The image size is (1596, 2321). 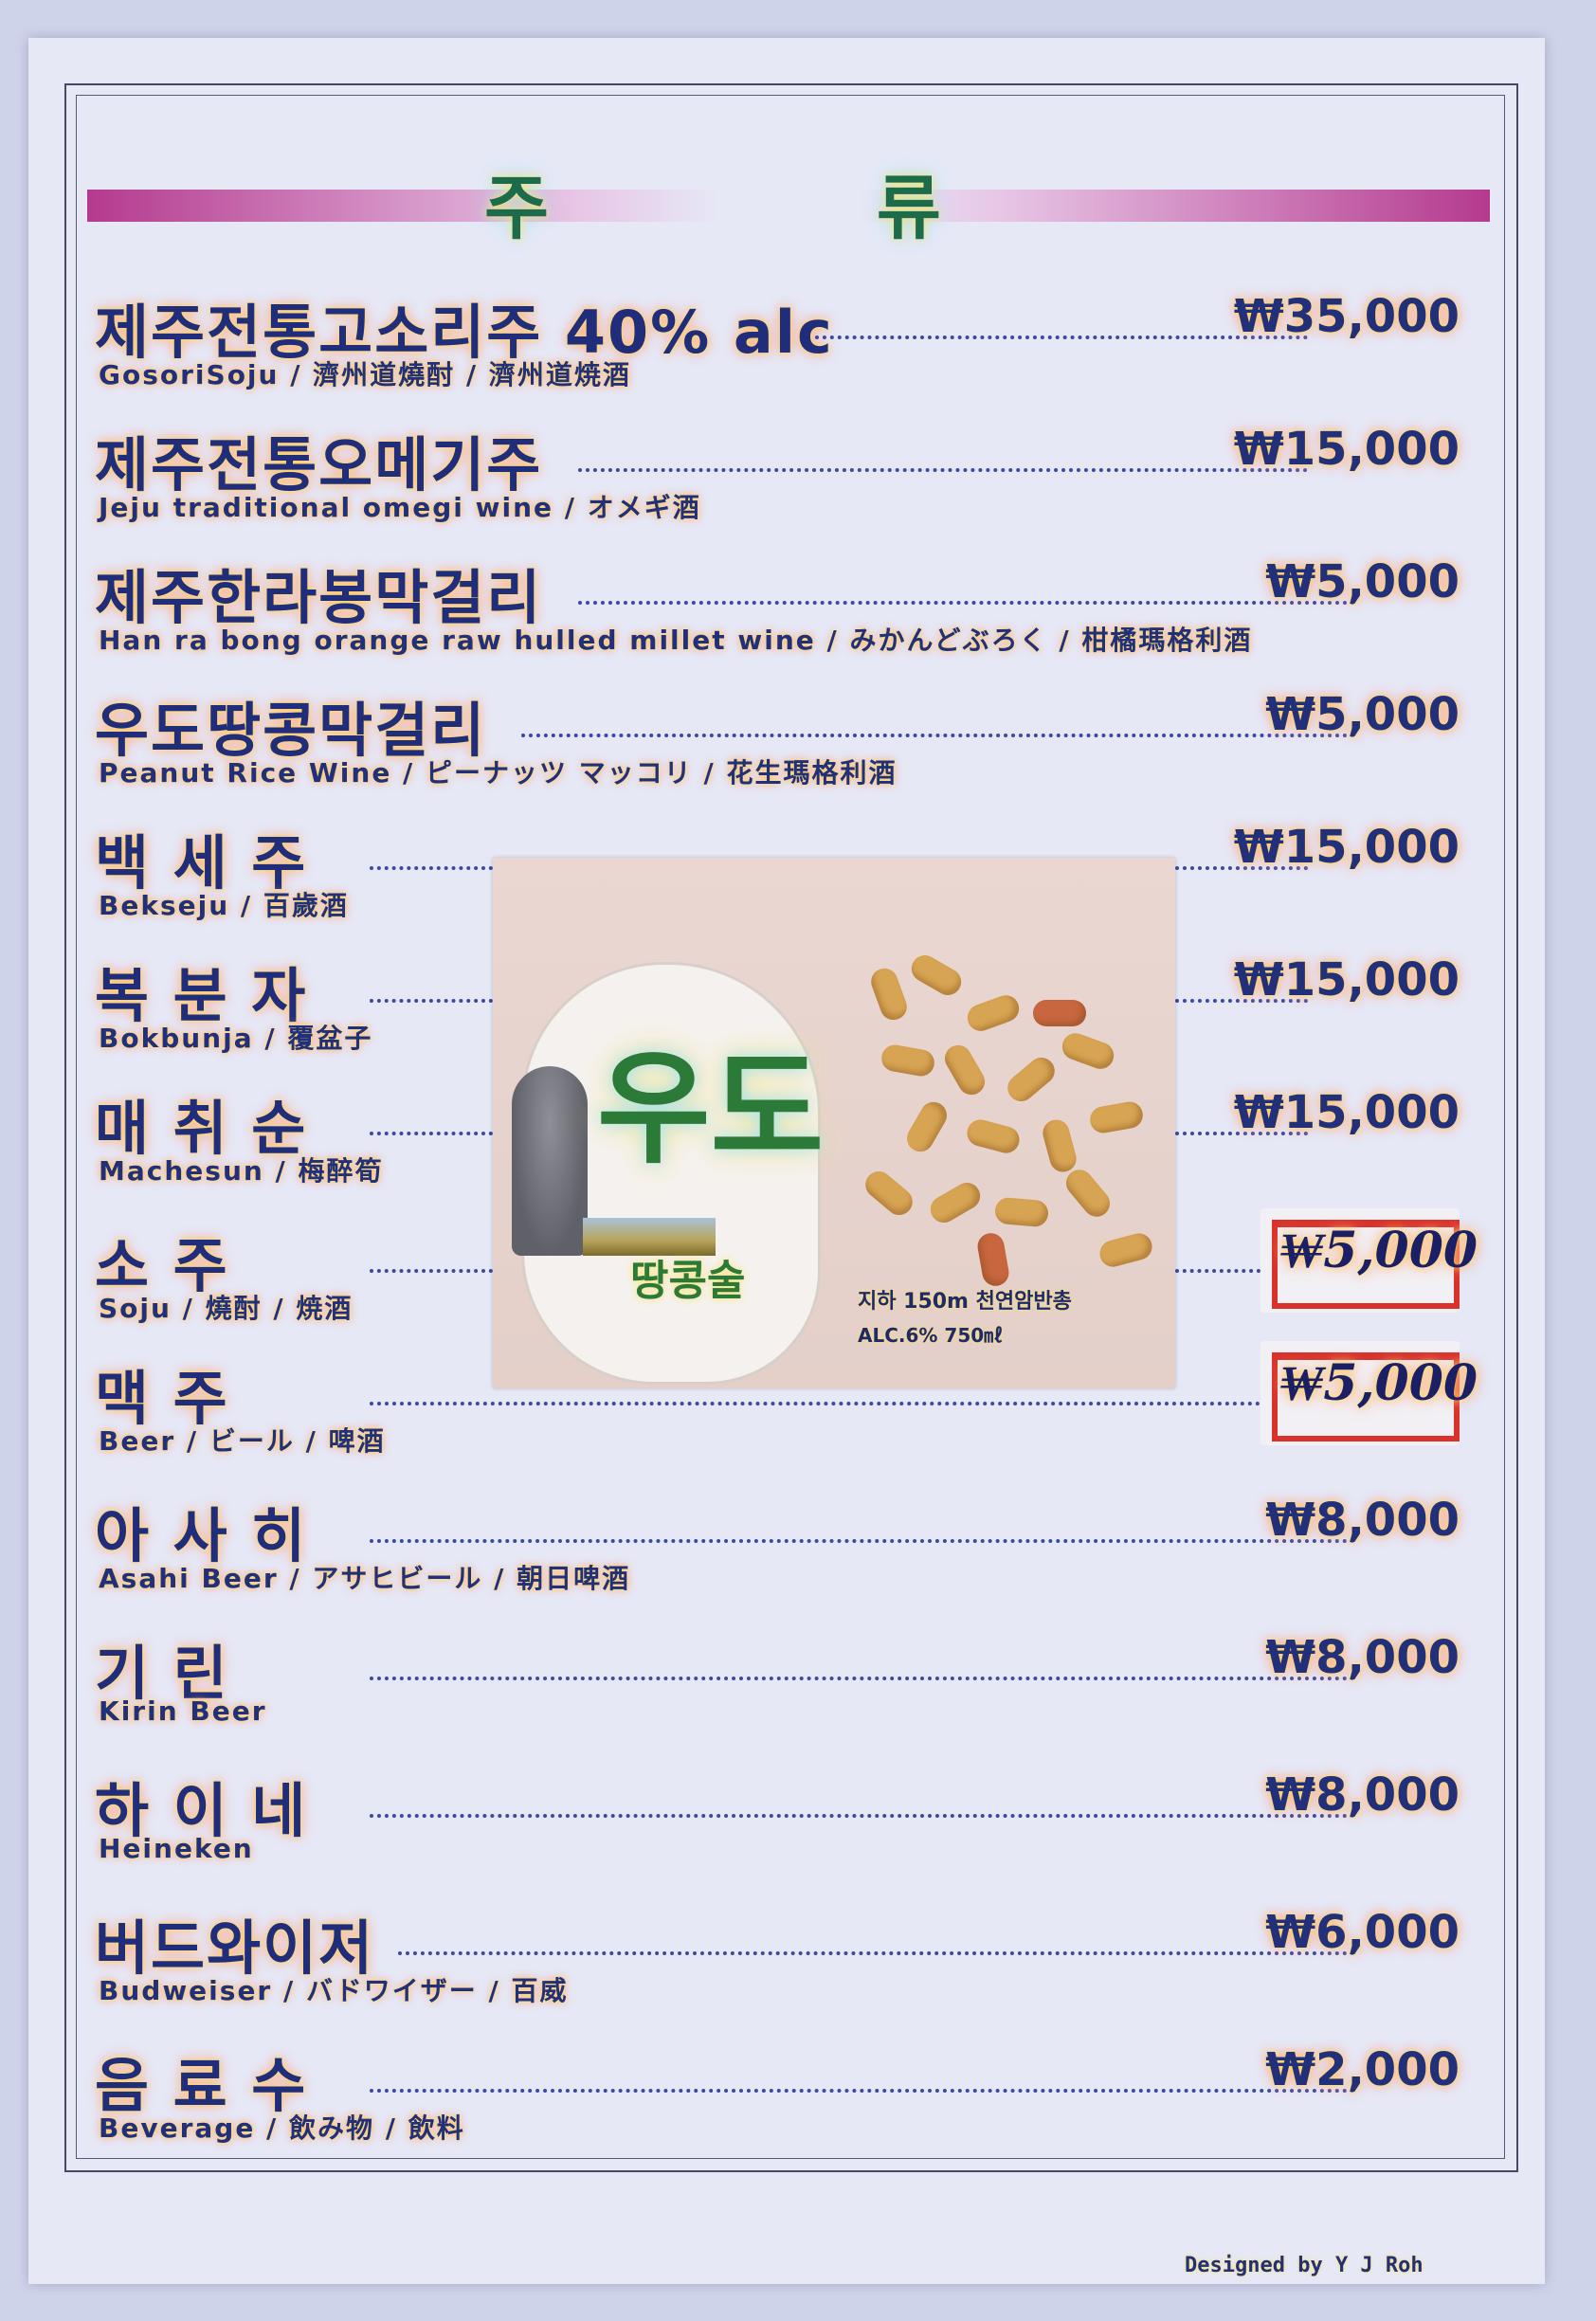 What do you see at coordinates (242, 1171) in the screenshot?
I see `item-subtitle: Machesun / 梅醉筍` at bounding box center [242, 1171].